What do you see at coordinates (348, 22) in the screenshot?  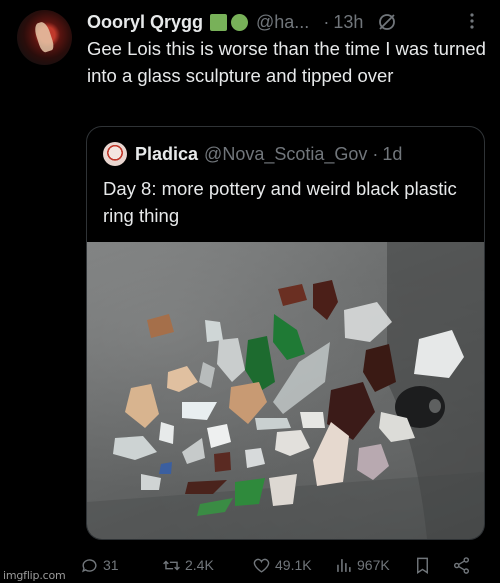 I see `tweet-time: 13h` at bounding box center [348, 22].